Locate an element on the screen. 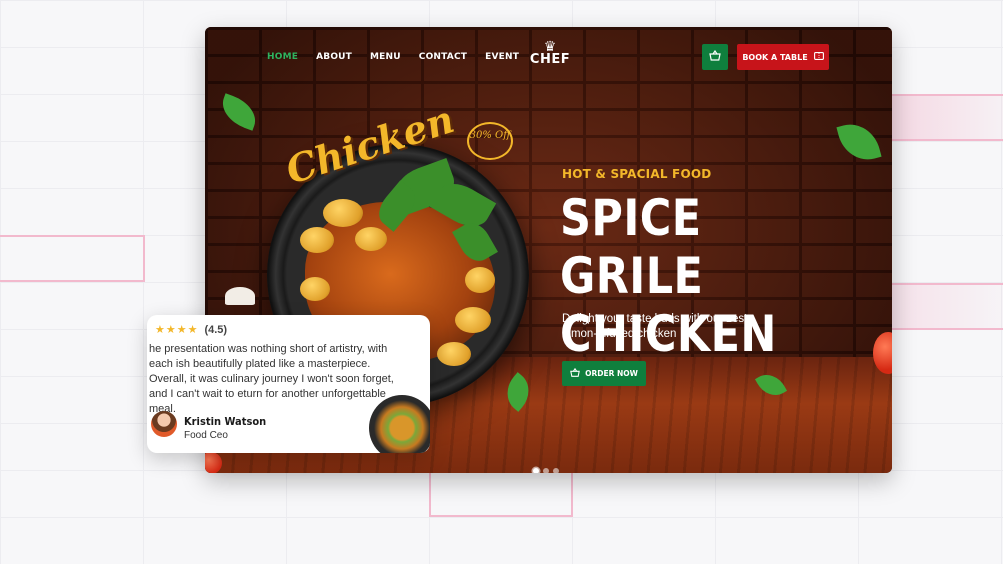  nav-event: EVENT is located at coordinates (502, 57).